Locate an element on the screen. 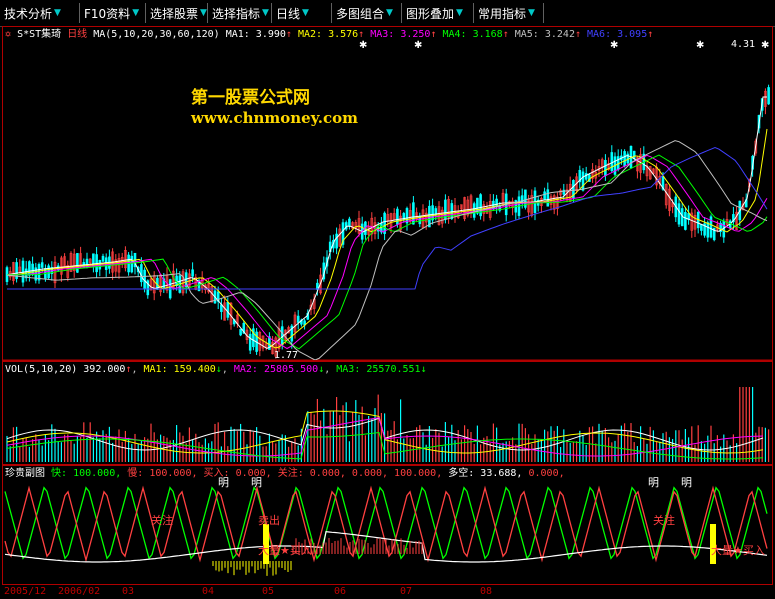 This screenshot has height=599, width=775. date-tick: 05 is located at coordinates (268, 591).